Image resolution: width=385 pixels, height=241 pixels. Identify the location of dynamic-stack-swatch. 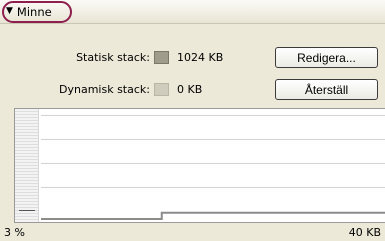
(161, 89).